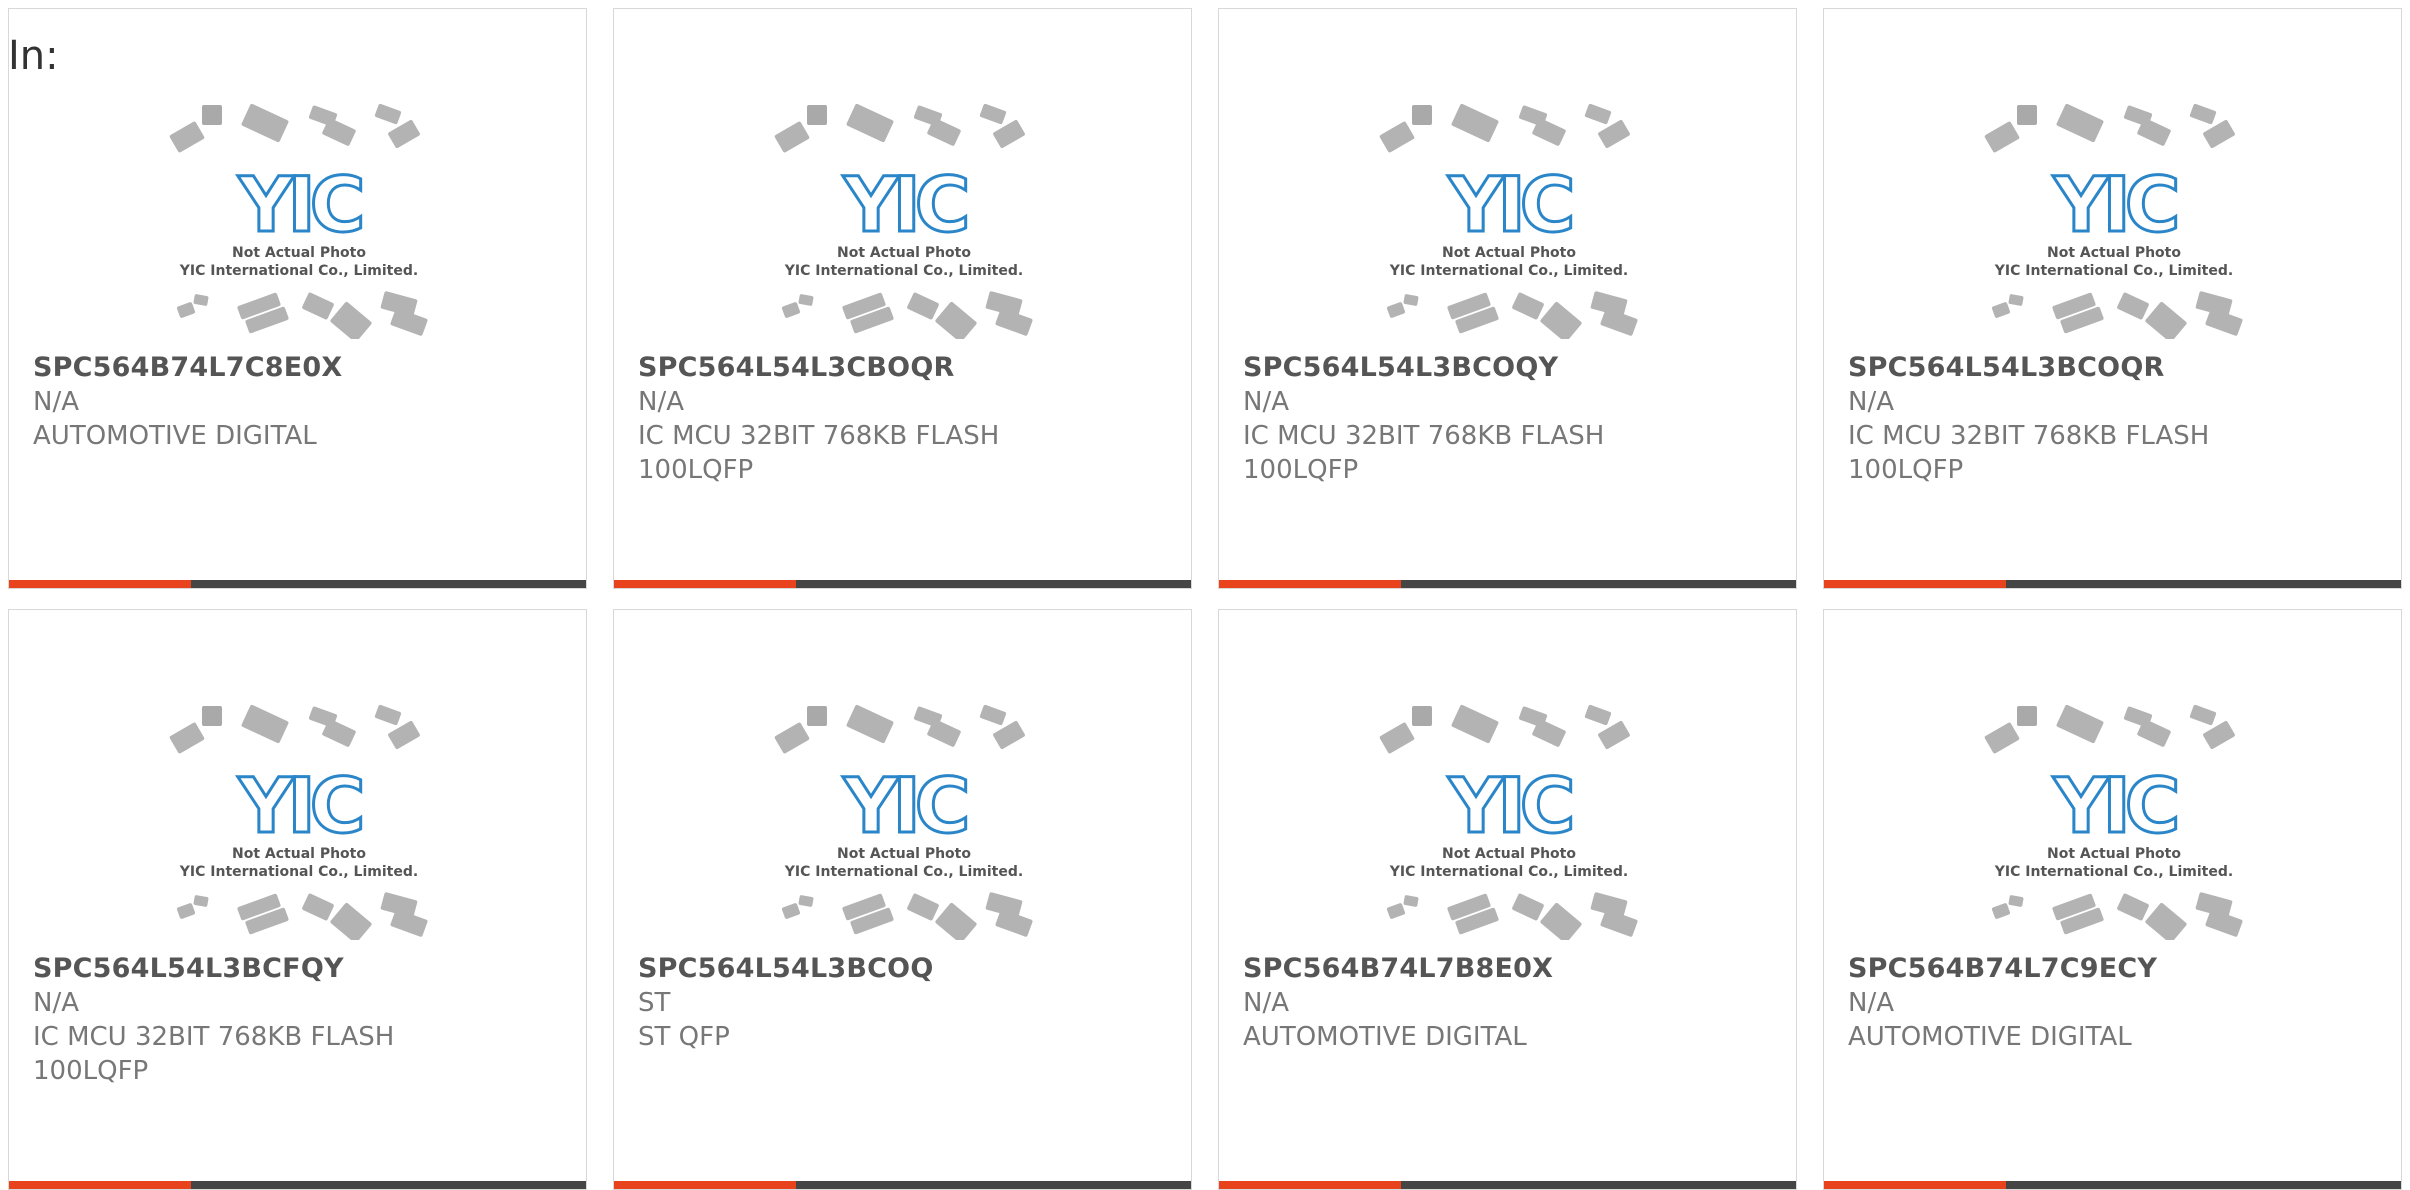  Describe the element at coordinates (2114, 368) in the screenshot. I see `product-part-number: SPC564L54L3BCOQR` at that location.